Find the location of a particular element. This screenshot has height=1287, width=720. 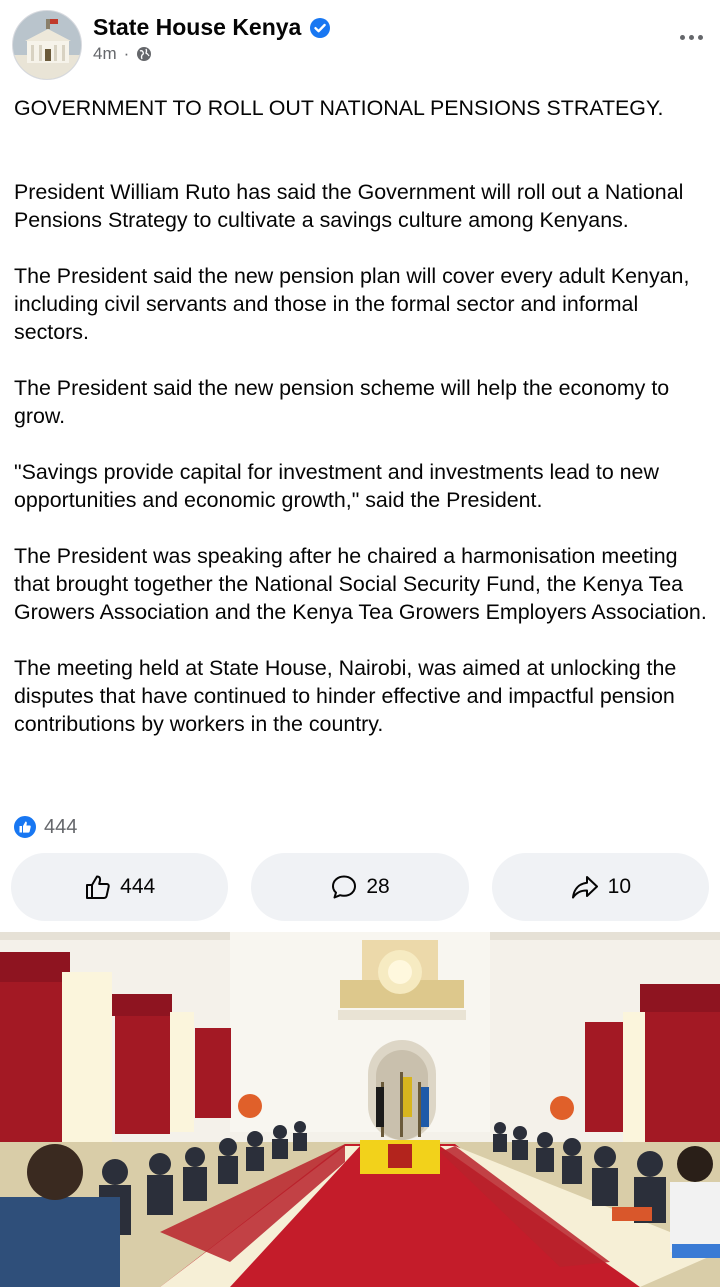

post-meta: 4m · is located at coordinates (122, 54).